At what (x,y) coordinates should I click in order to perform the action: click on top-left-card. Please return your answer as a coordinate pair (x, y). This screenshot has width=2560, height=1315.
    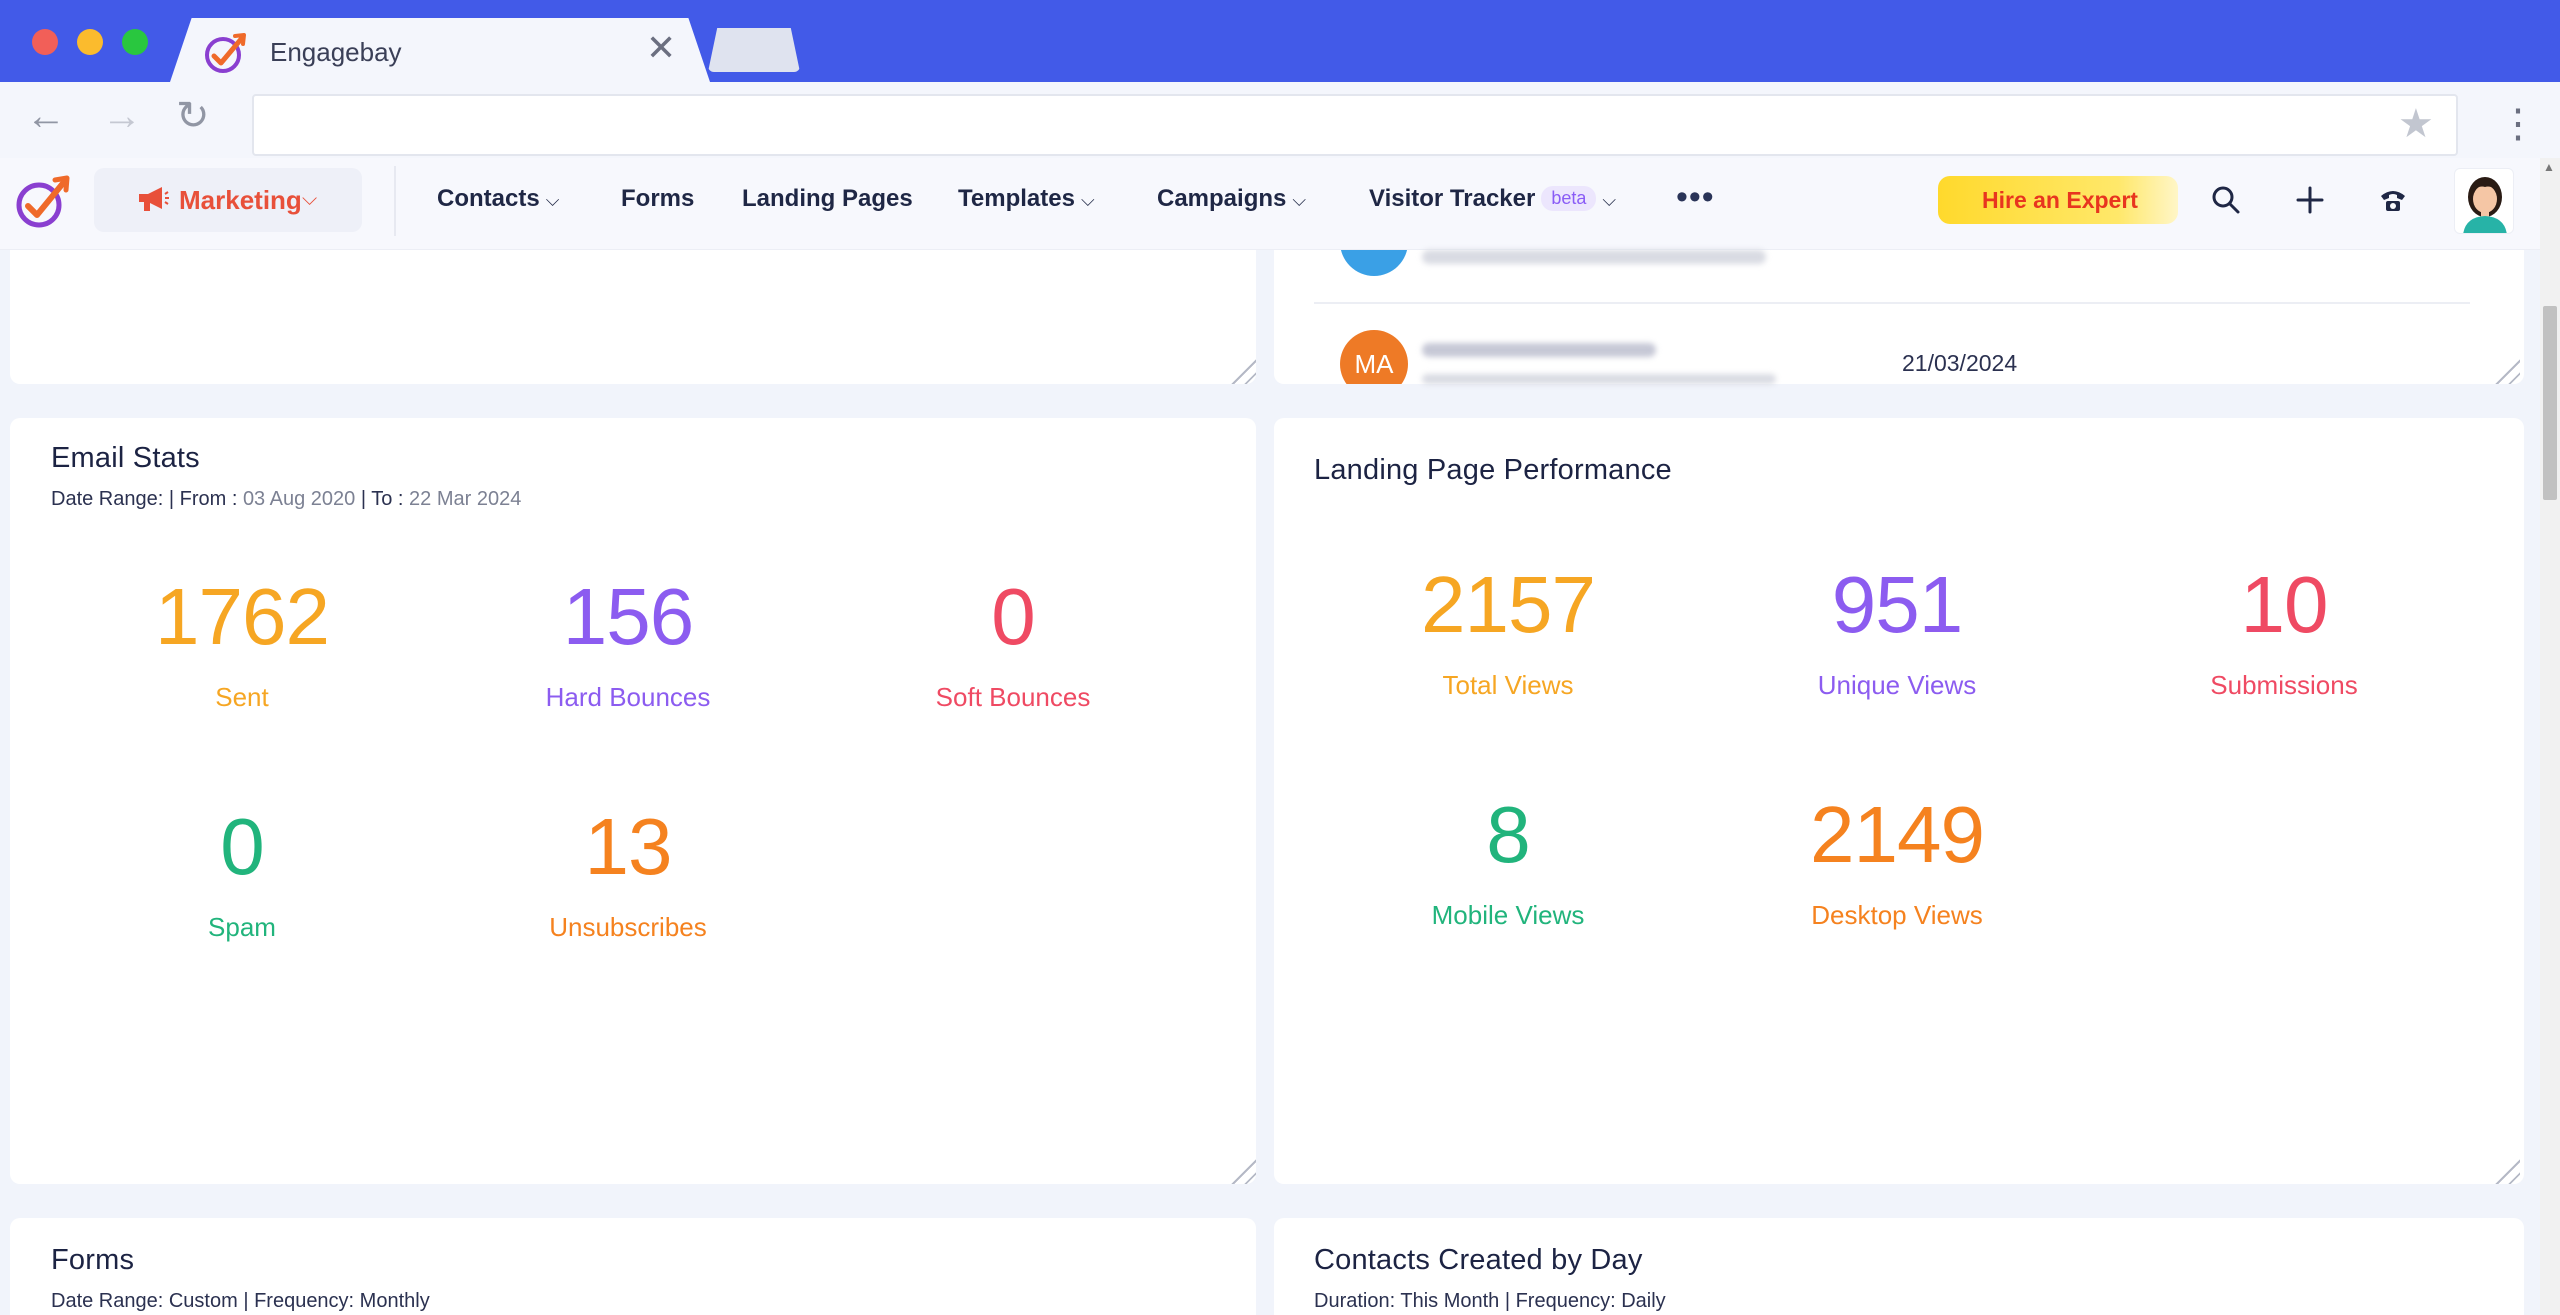
    Looking at the image, I should click on (633, 317).